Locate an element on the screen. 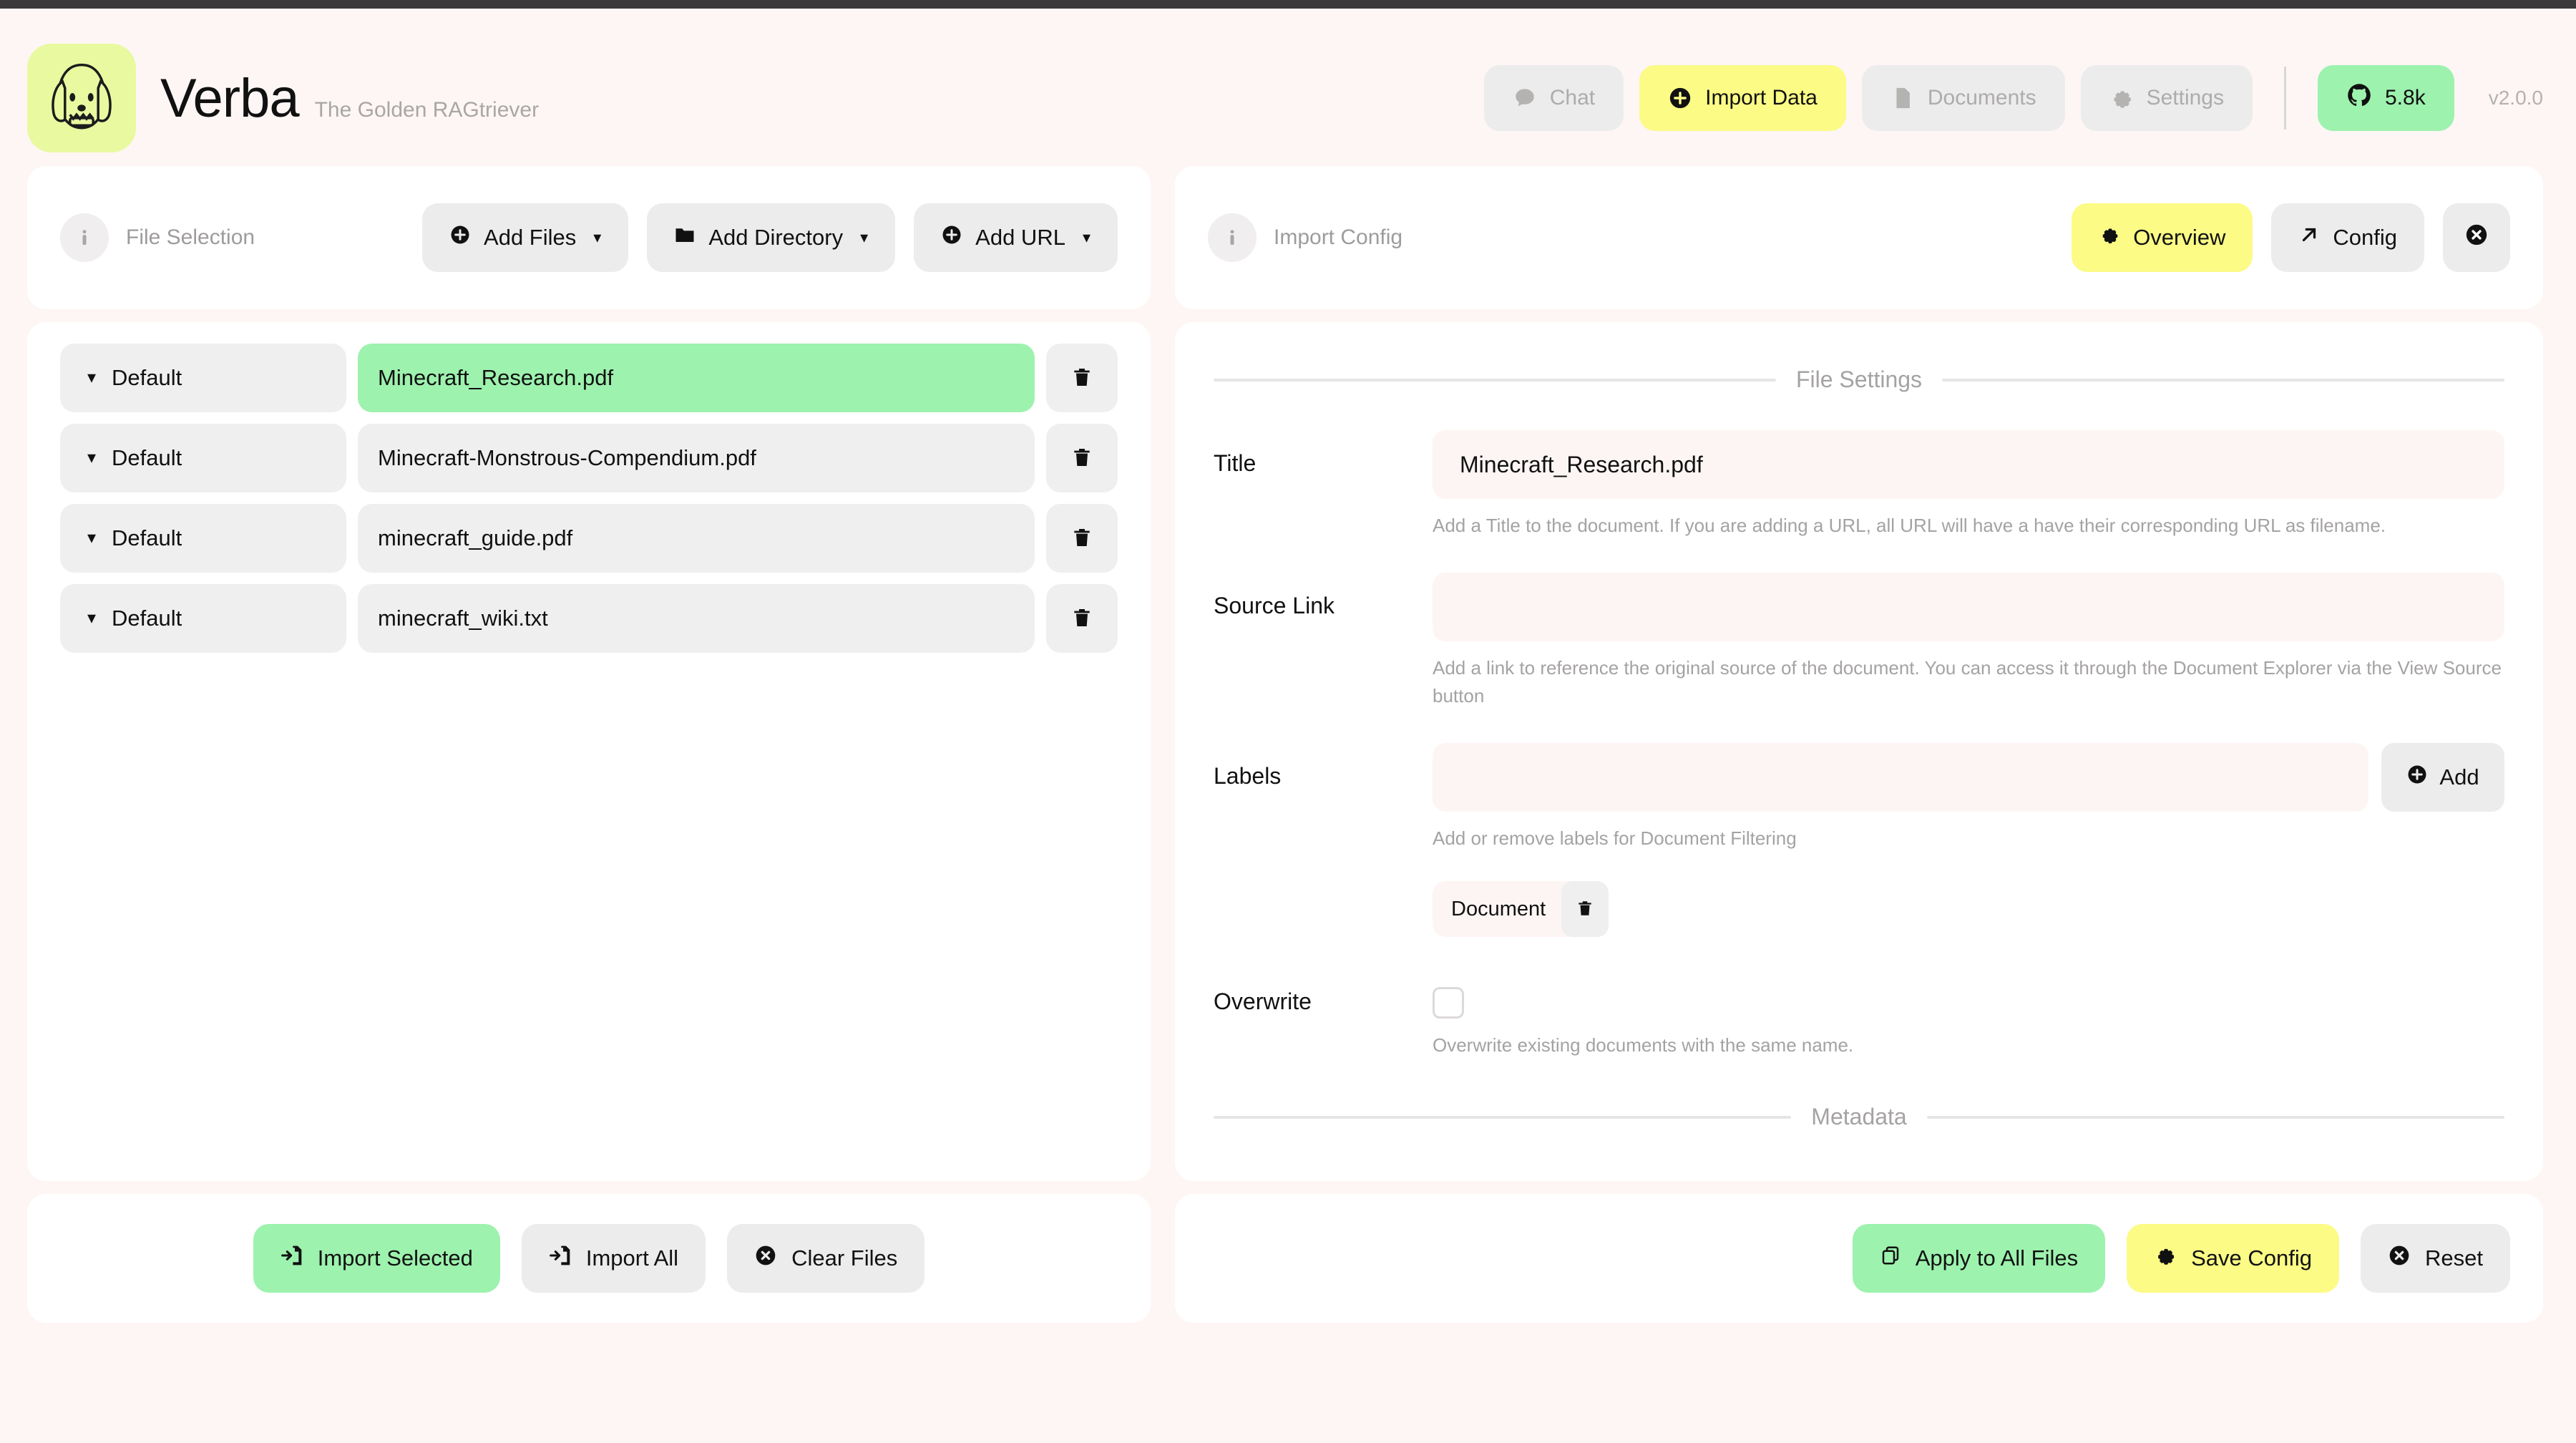 The image size is (2576, 1443). github-stars-button: 5.8k is located at coordinates (2386, 98).